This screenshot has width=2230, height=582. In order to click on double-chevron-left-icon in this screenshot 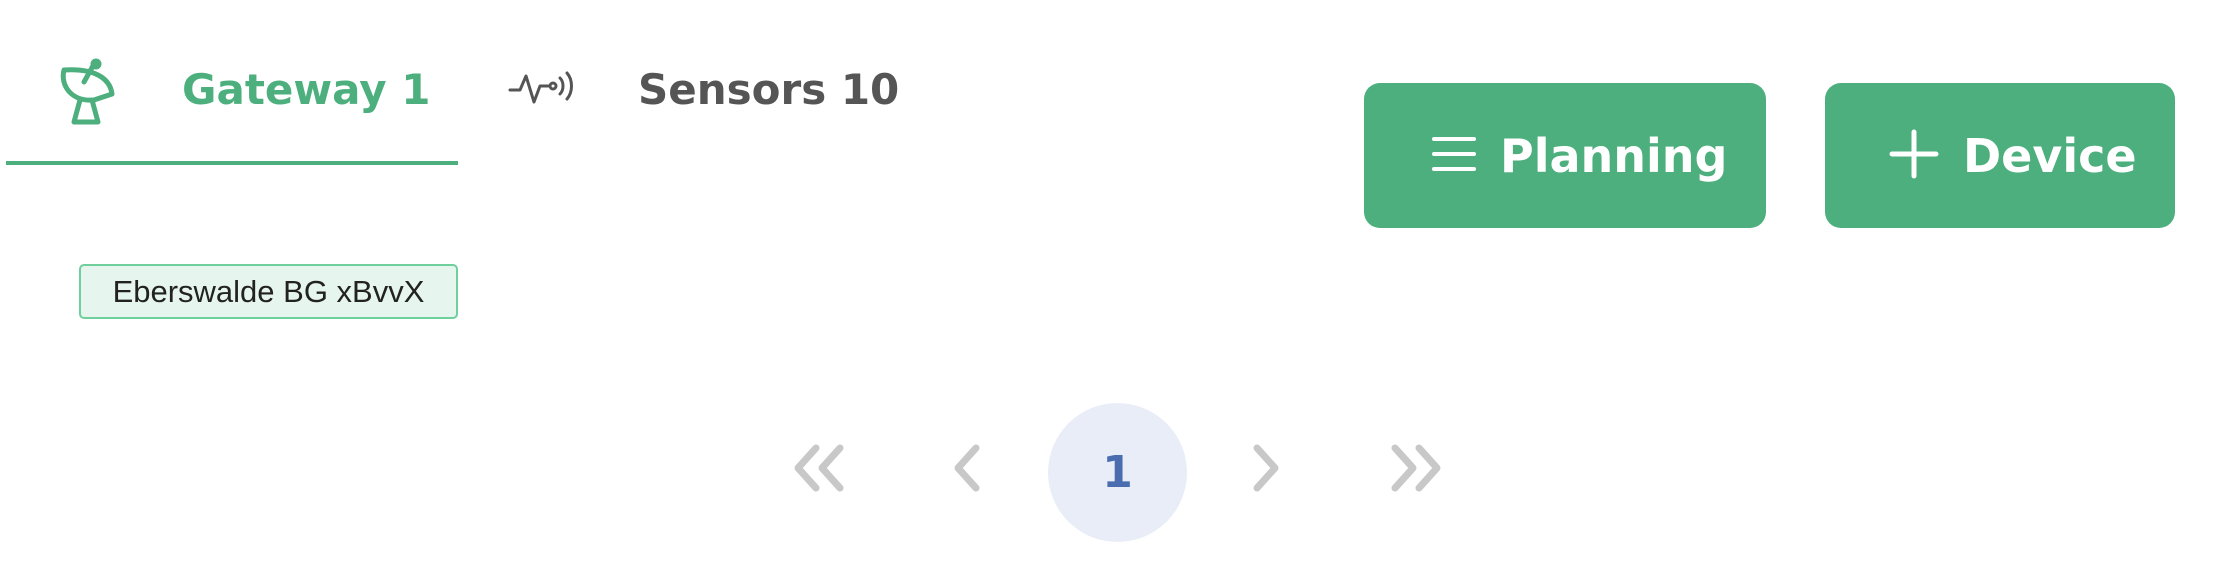, I will do `click(820, 470)`.